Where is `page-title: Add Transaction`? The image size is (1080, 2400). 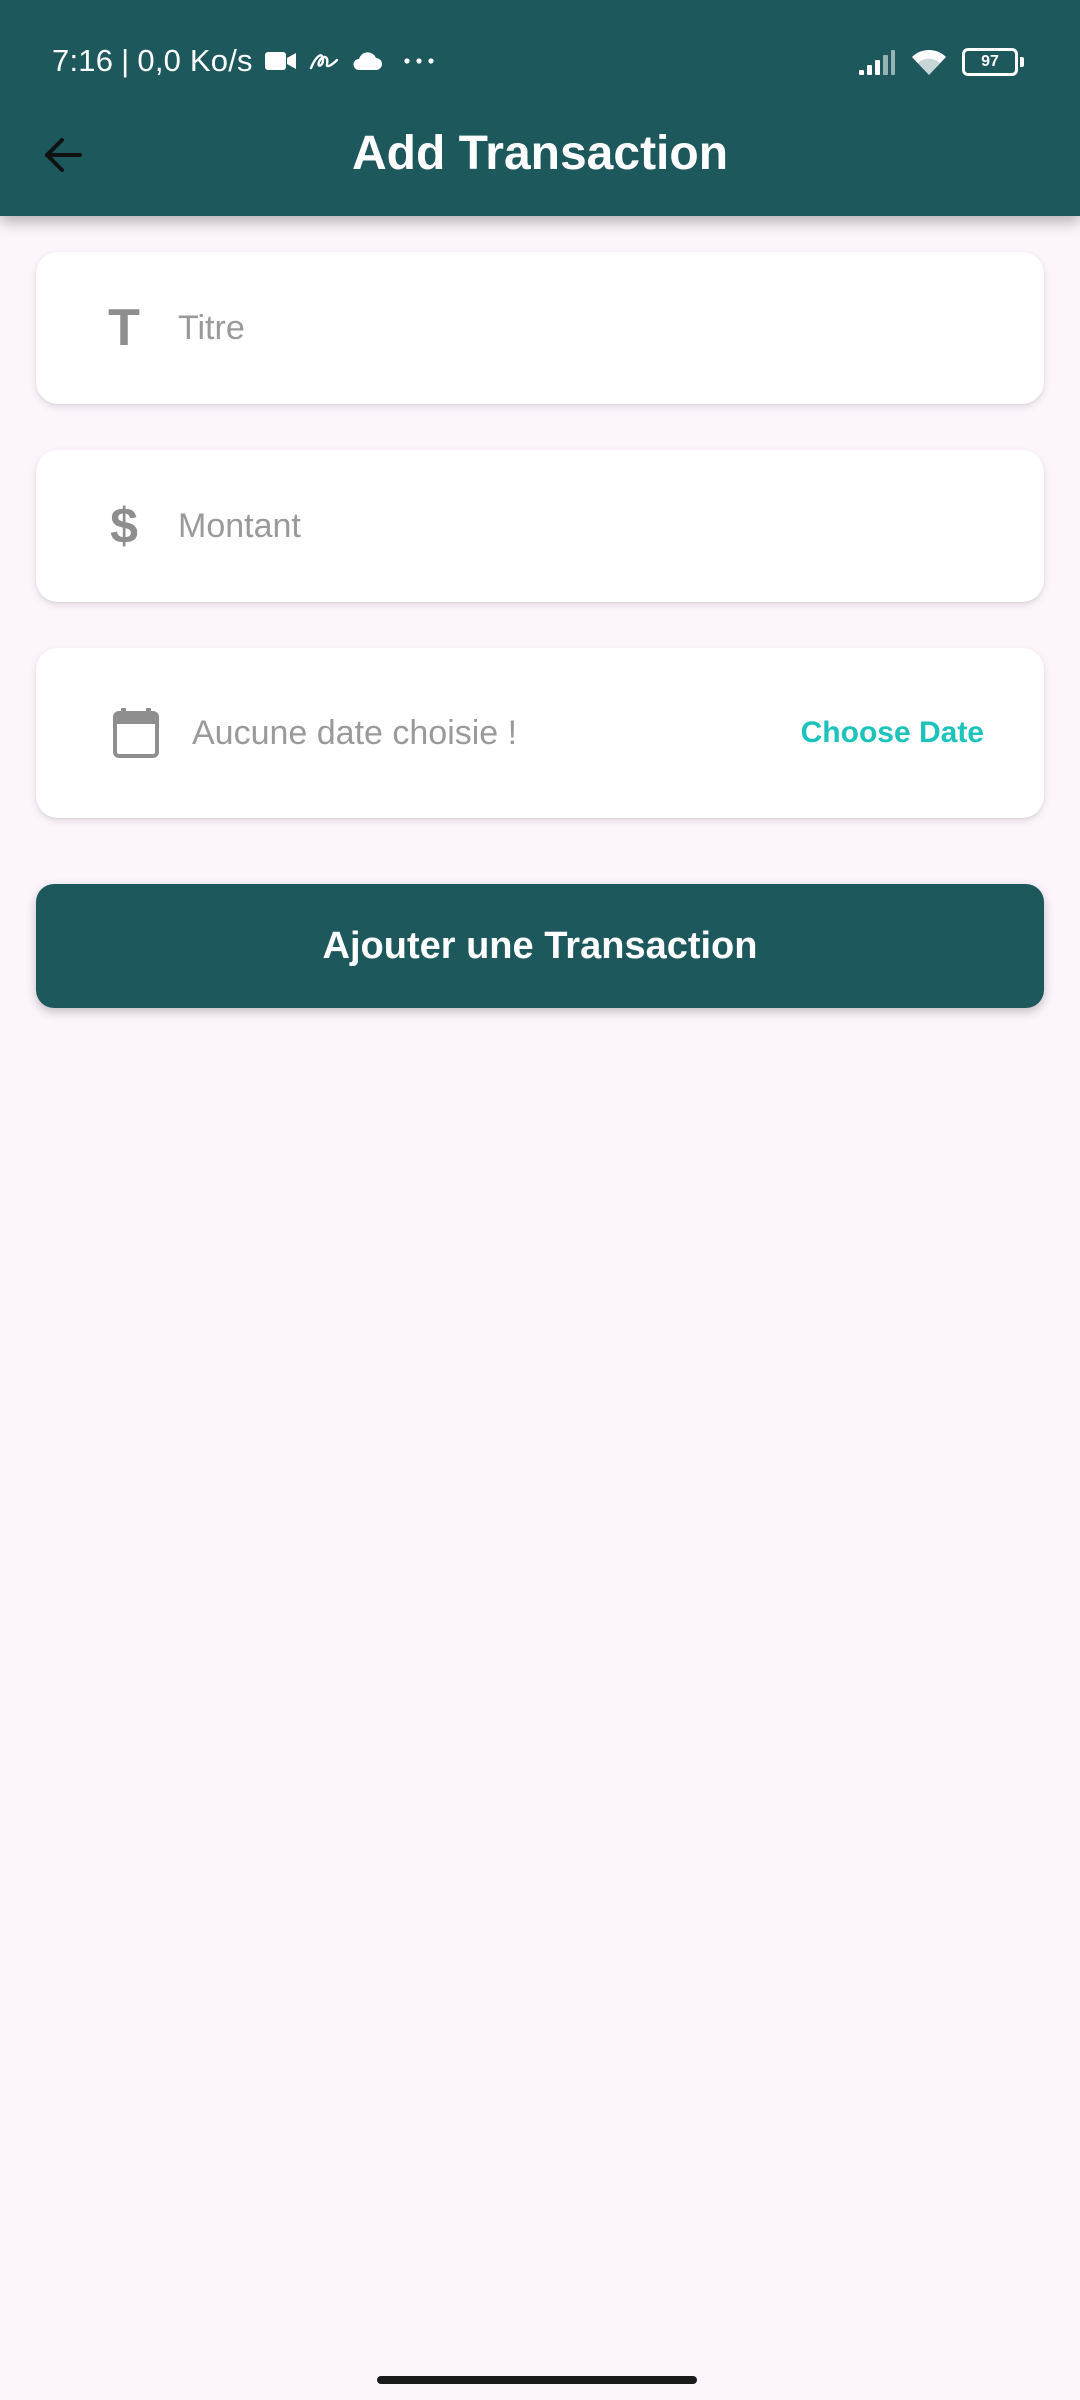 page-title: Add Transaction is located at coordinates (540, 153).